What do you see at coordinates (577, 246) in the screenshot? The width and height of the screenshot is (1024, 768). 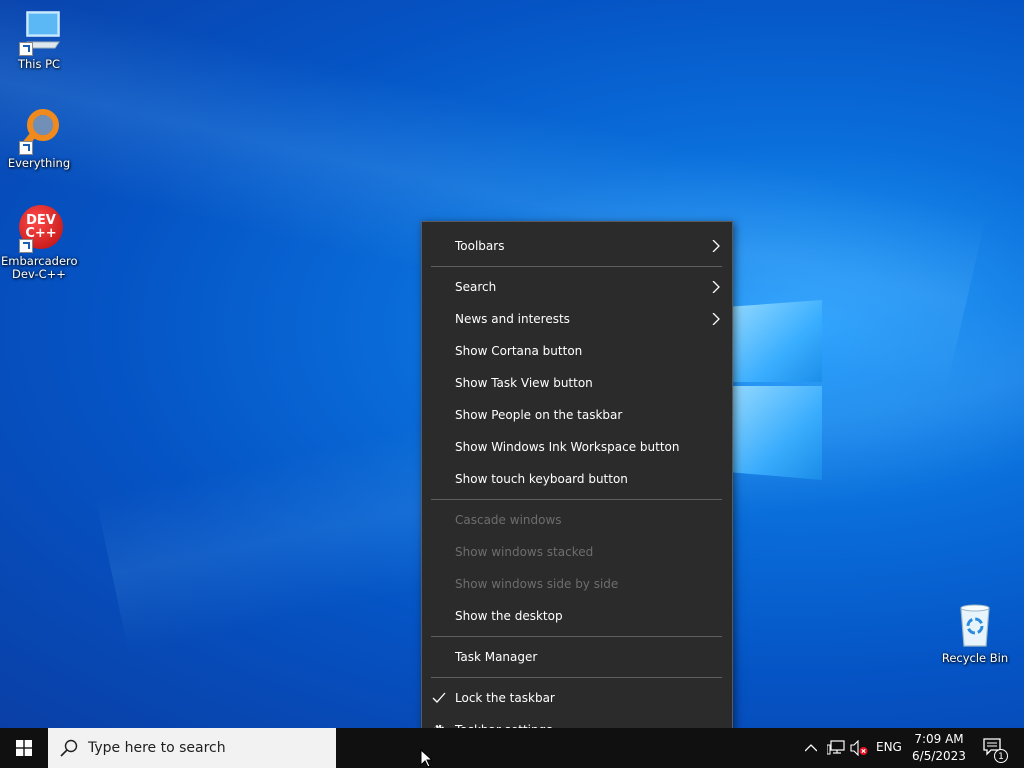 I see `menu-item-toolbars: Toolbars` at bounding box center [577, 246].